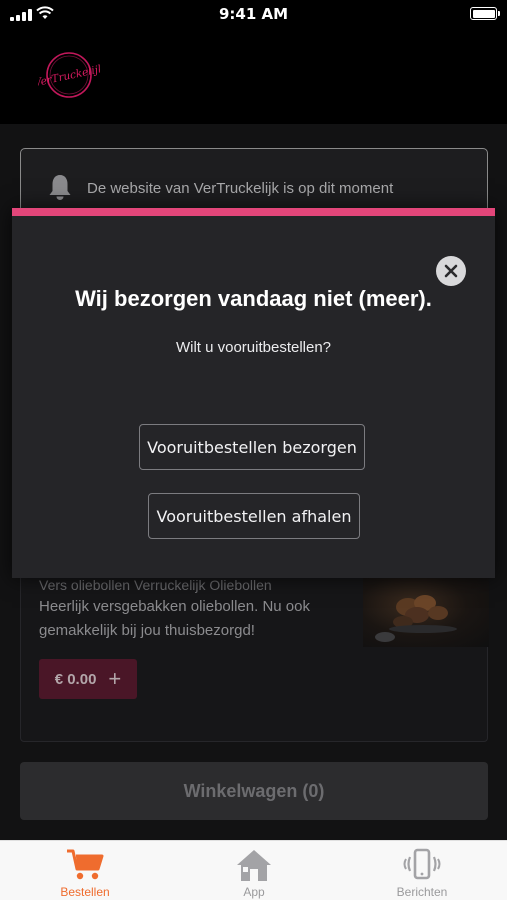  I want to click on status-bar: 9:41 AM, so click(253, 14).